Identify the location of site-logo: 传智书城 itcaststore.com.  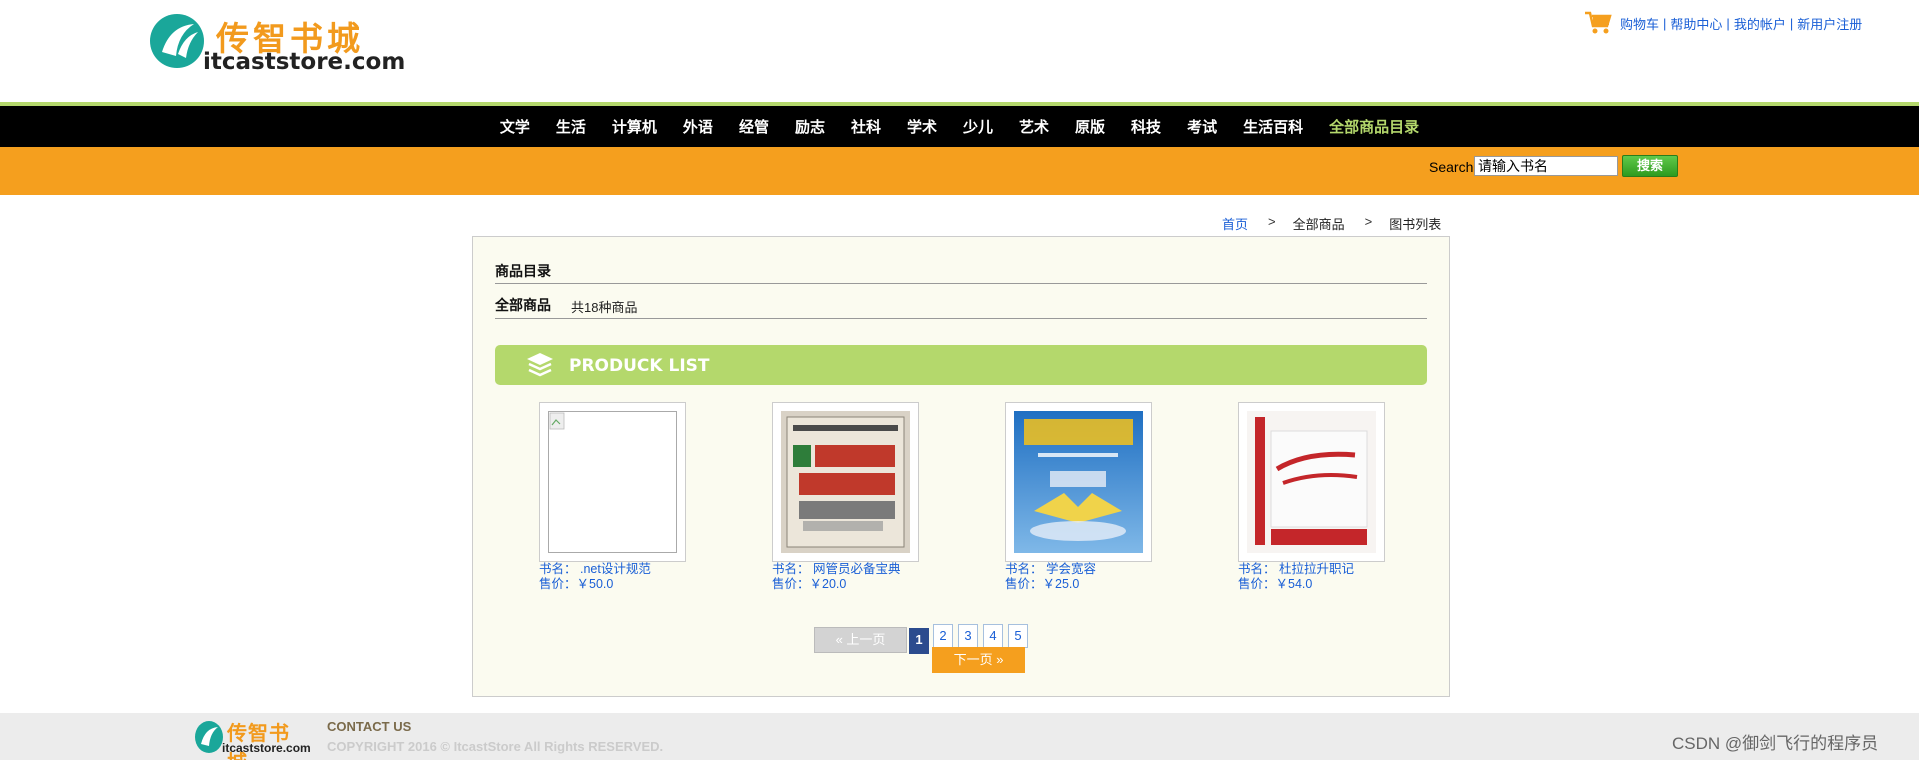
(276, 43).